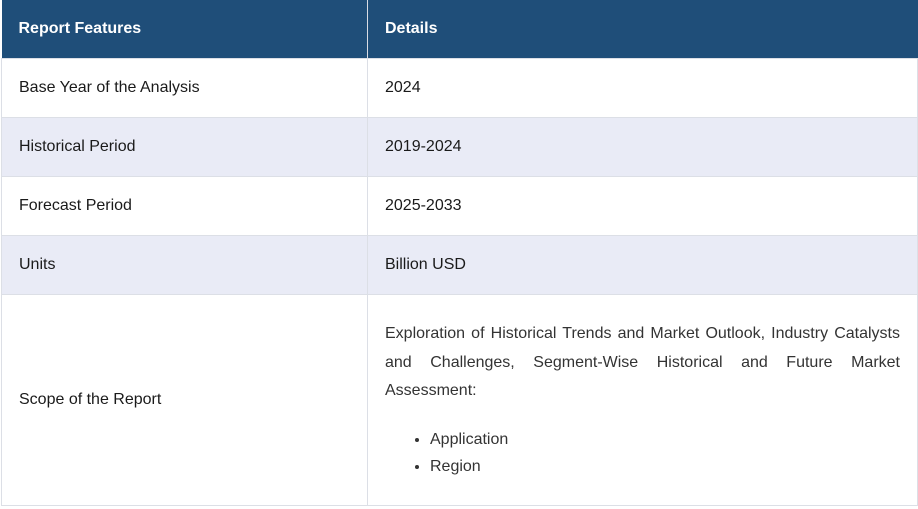  What do you see at coordinates (665, 439) in the screenshot?
I see `list-item: Application` at bounding box center [665, 439].